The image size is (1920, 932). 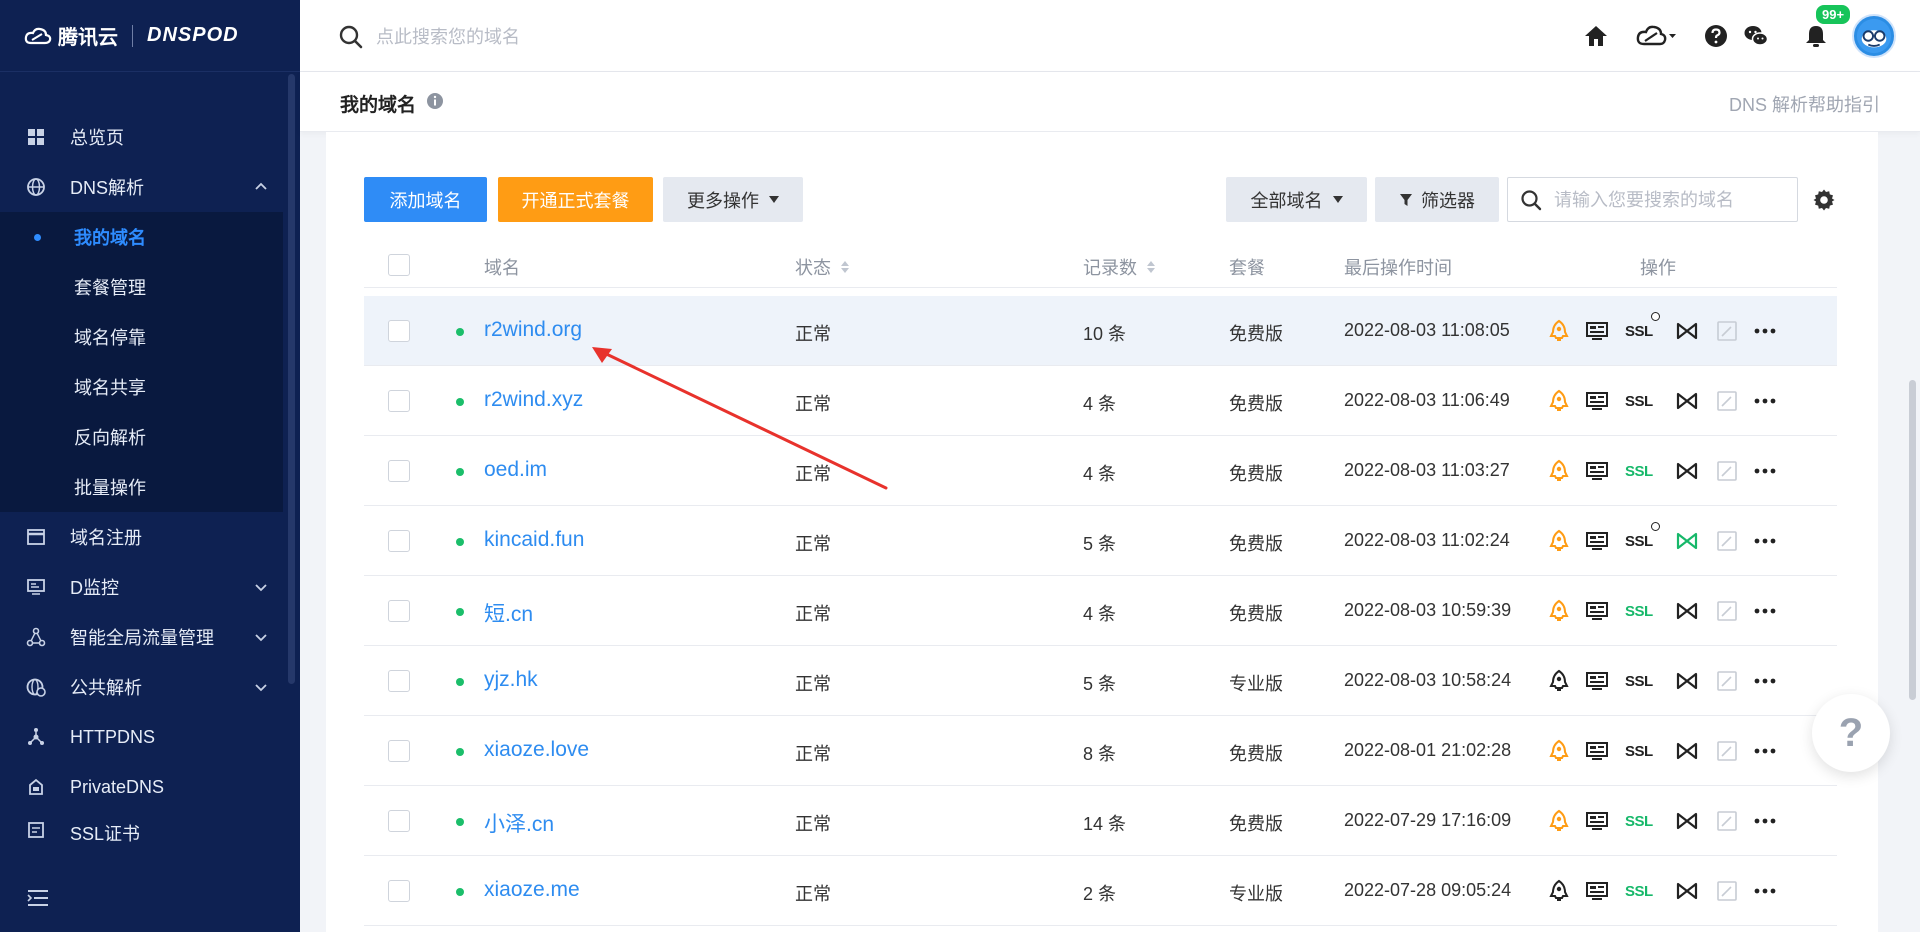 I want to click on global-search-input, so click(x=676, y=37).